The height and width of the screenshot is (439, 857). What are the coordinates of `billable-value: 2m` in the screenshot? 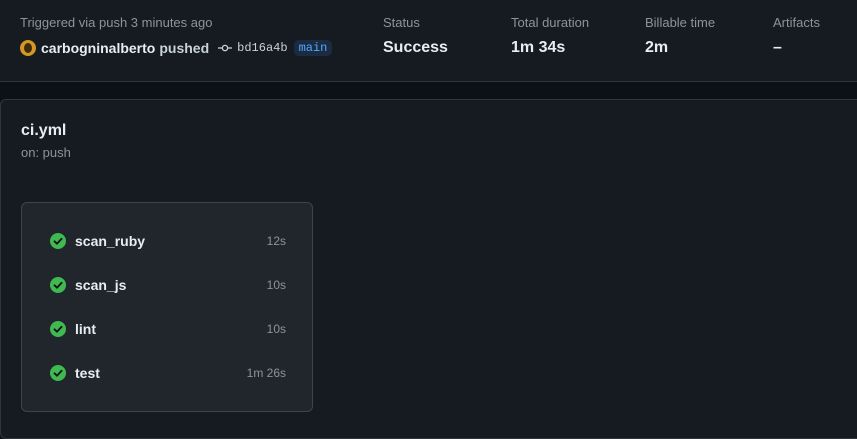 It's located at (657, 47).